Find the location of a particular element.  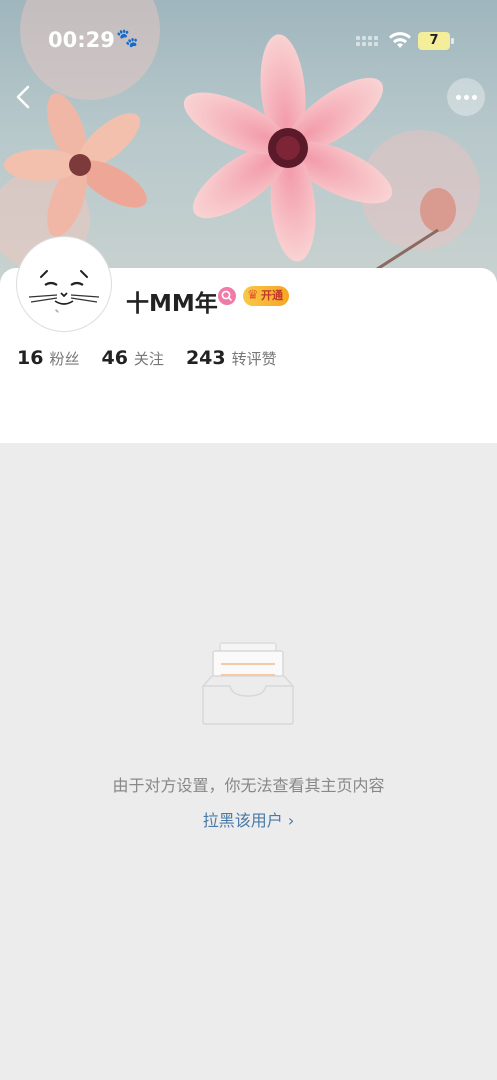

chevron-left-icon is located at coordinates (23, 97).